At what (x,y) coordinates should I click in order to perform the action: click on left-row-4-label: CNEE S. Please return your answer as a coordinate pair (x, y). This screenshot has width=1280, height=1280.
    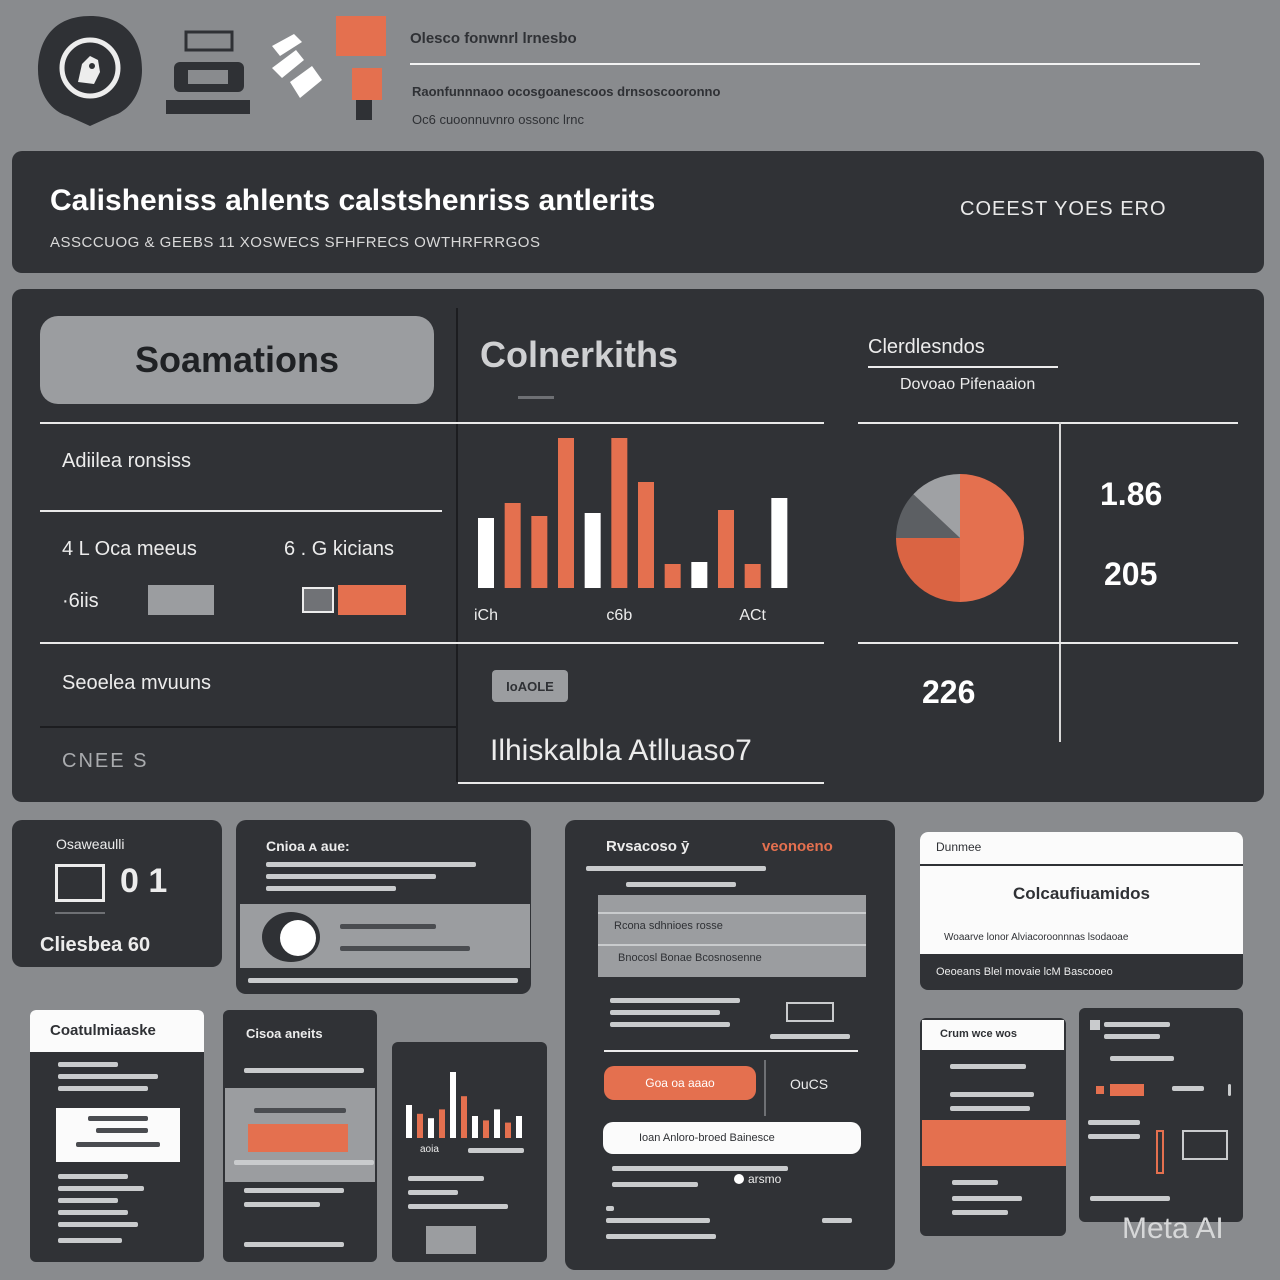
    Looking at the image, I should click on (162, 761).